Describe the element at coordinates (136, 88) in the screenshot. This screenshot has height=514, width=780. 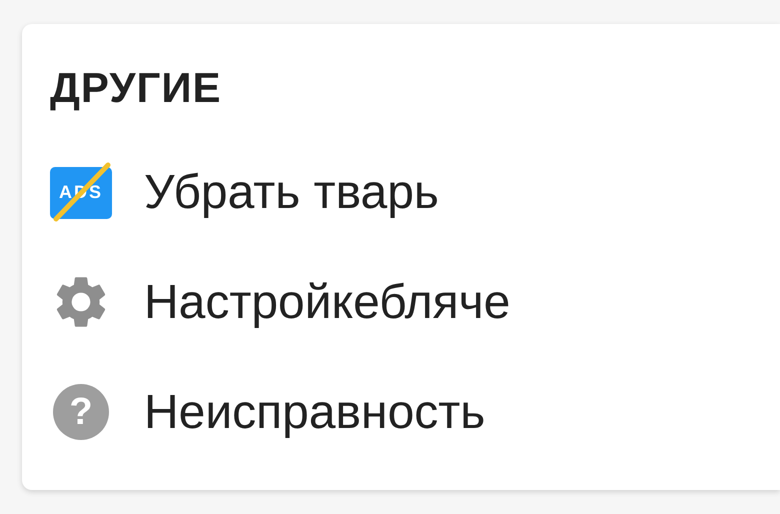
I see `section-title: ДРУГИЕ` at that location.